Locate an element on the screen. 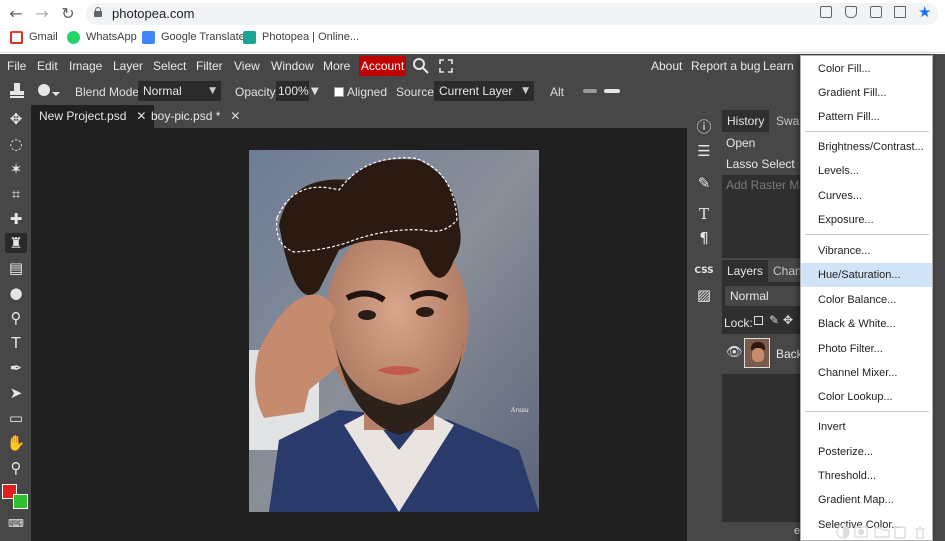  keyboard-icon: ⌨ is located at coordinates (16, 524).